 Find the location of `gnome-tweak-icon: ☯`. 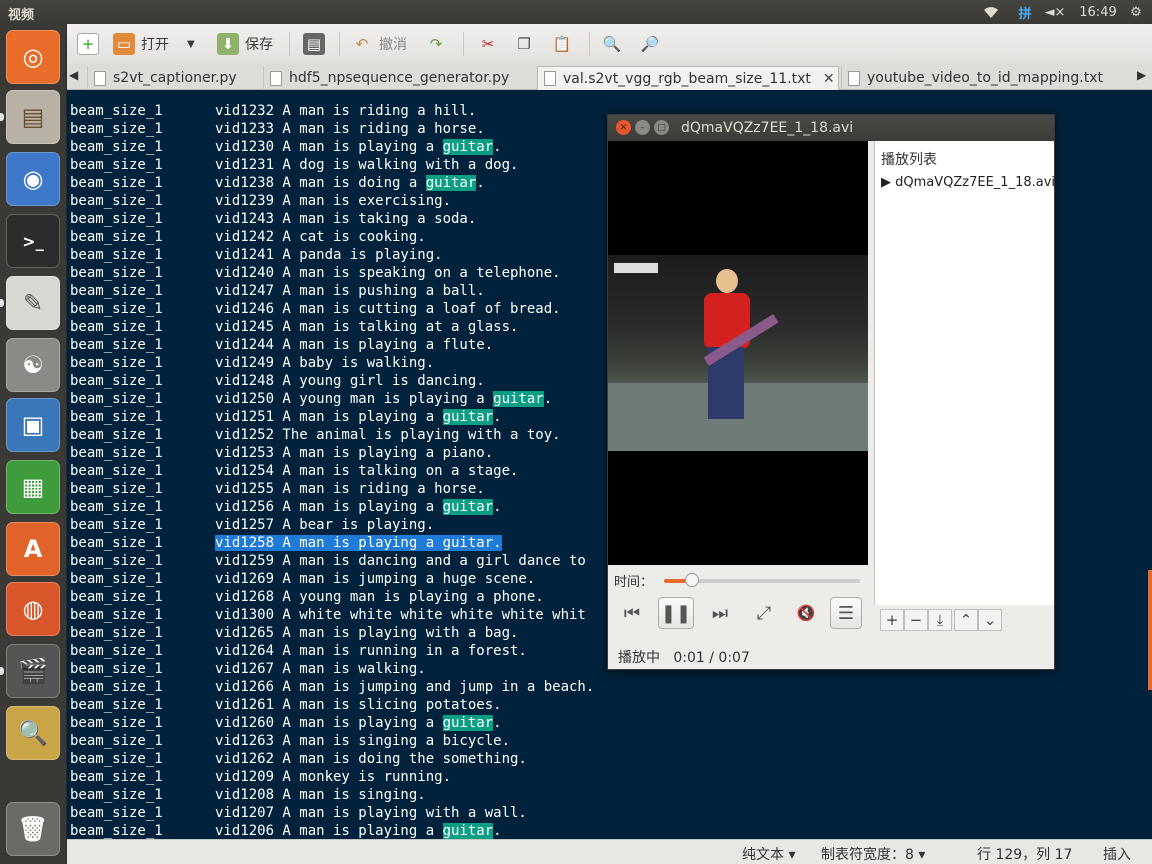

gnome-tweak-icon: ☯ is located at coordinates (33, 365).